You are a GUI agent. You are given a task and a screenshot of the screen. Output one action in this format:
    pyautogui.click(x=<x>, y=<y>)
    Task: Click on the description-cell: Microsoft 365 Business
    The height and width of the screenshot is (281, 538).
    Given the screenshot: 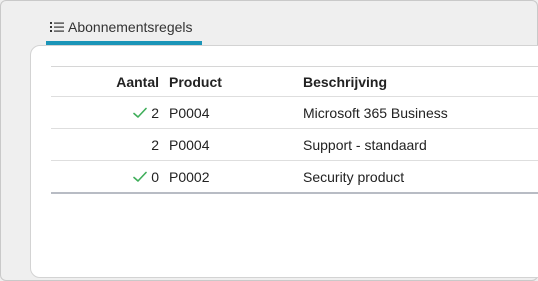 What is the action you would take?
    pyautogui.click(x=375, y=112)
    